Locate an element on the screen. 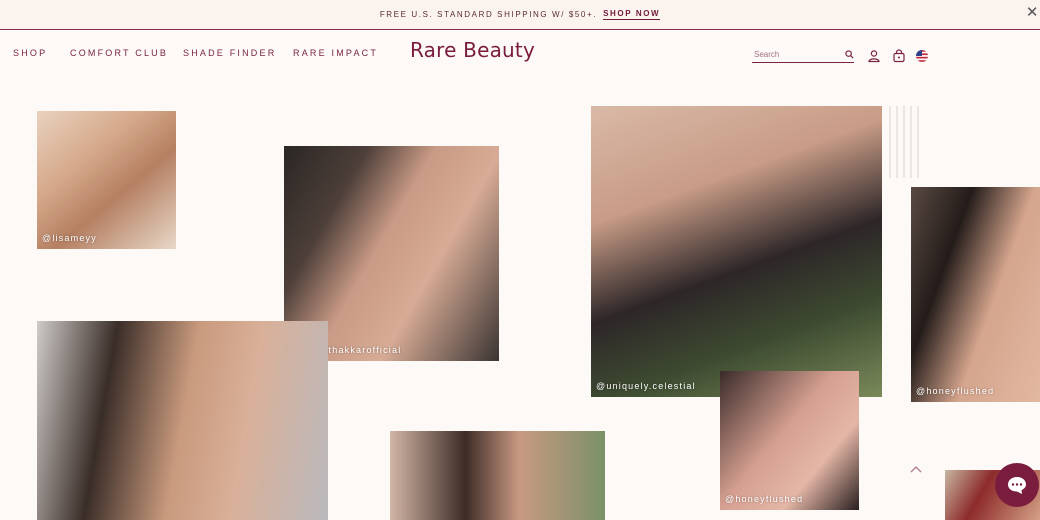  nav-item-comfort-club: COMFORT CLUB is located at coordinates (119, 53).